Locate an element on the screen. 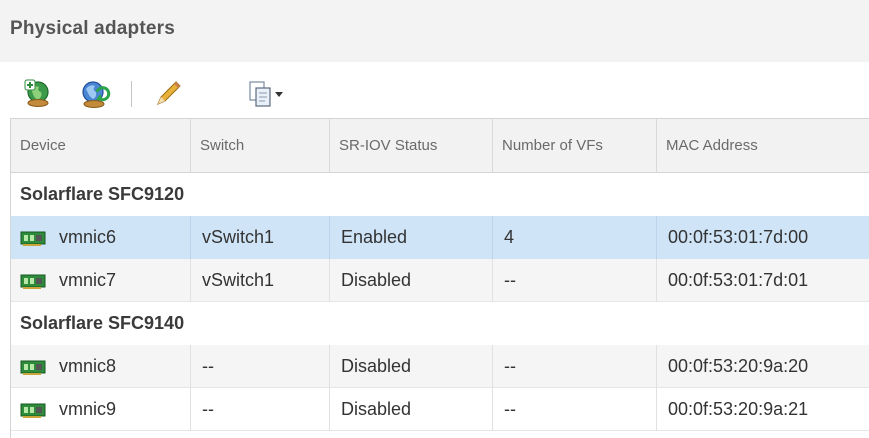 The height and width of the screenshot is (438, 869). column-header-switch: Switch is located at coordinates (260, 146).